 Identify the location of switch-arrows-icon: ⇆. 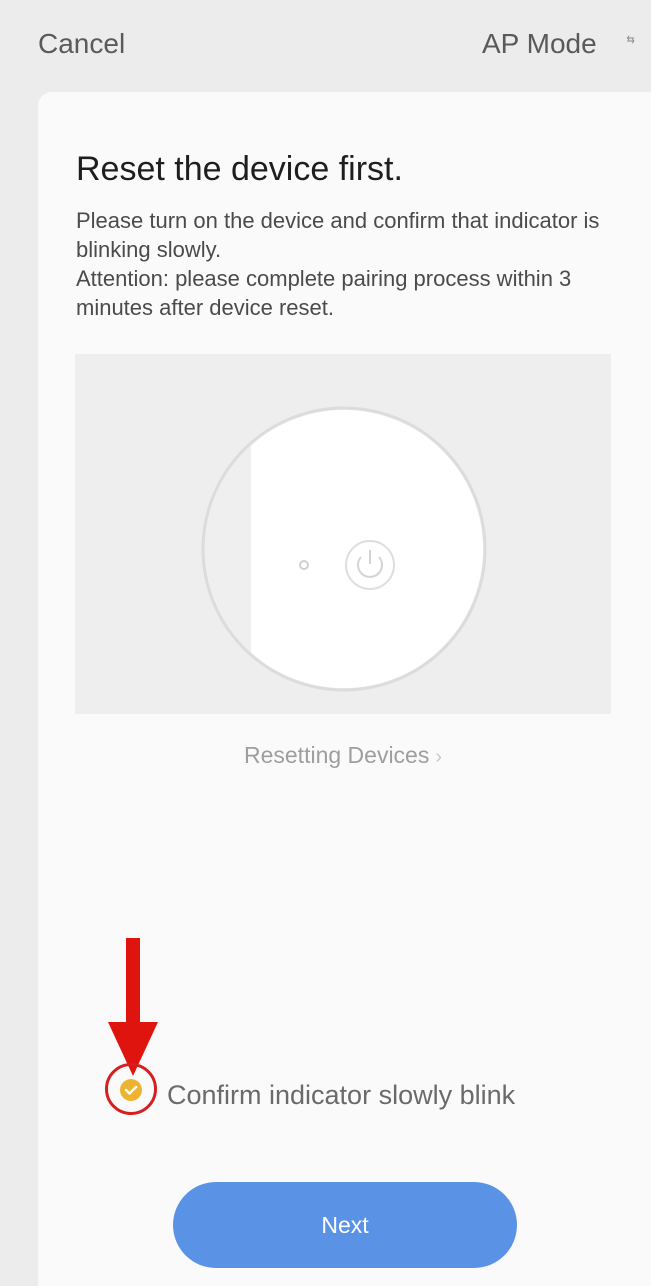
(630, 39).